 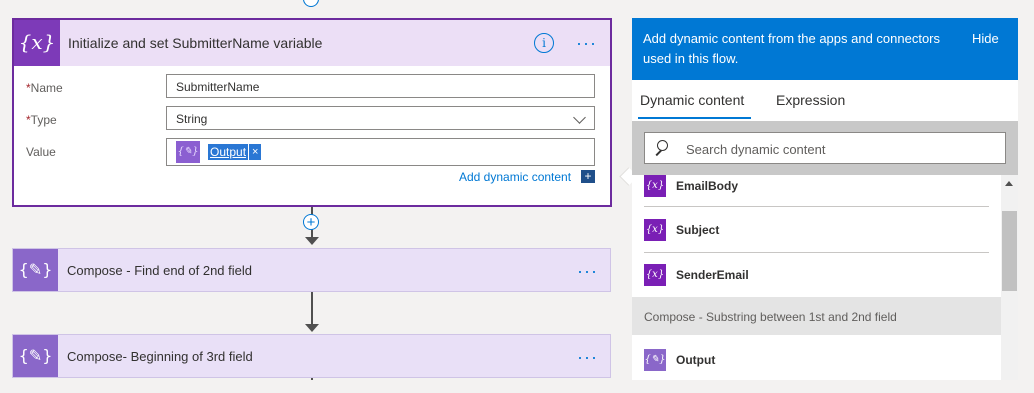 What do you see at coordinates (696, 360) in the screenshot?
I see `list-item-label: Output` at bounding box center [696, 360].